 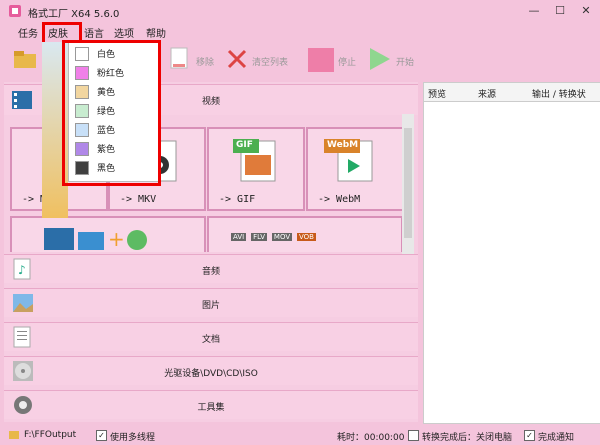 I want to click on start-button: 开始, so click(x=405, y=61).